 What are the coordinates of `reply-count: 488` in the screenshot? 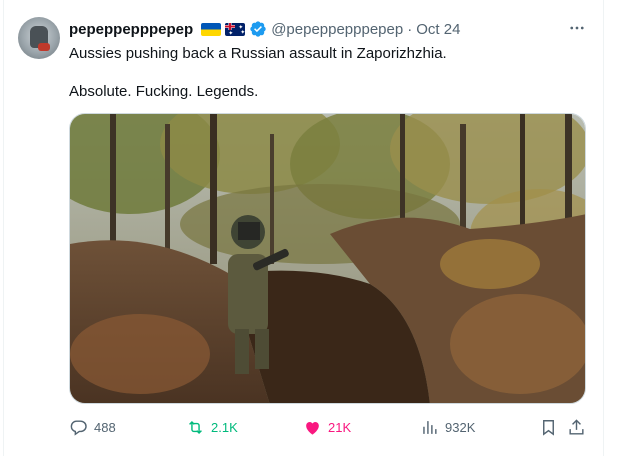 It's located at (105, 427).